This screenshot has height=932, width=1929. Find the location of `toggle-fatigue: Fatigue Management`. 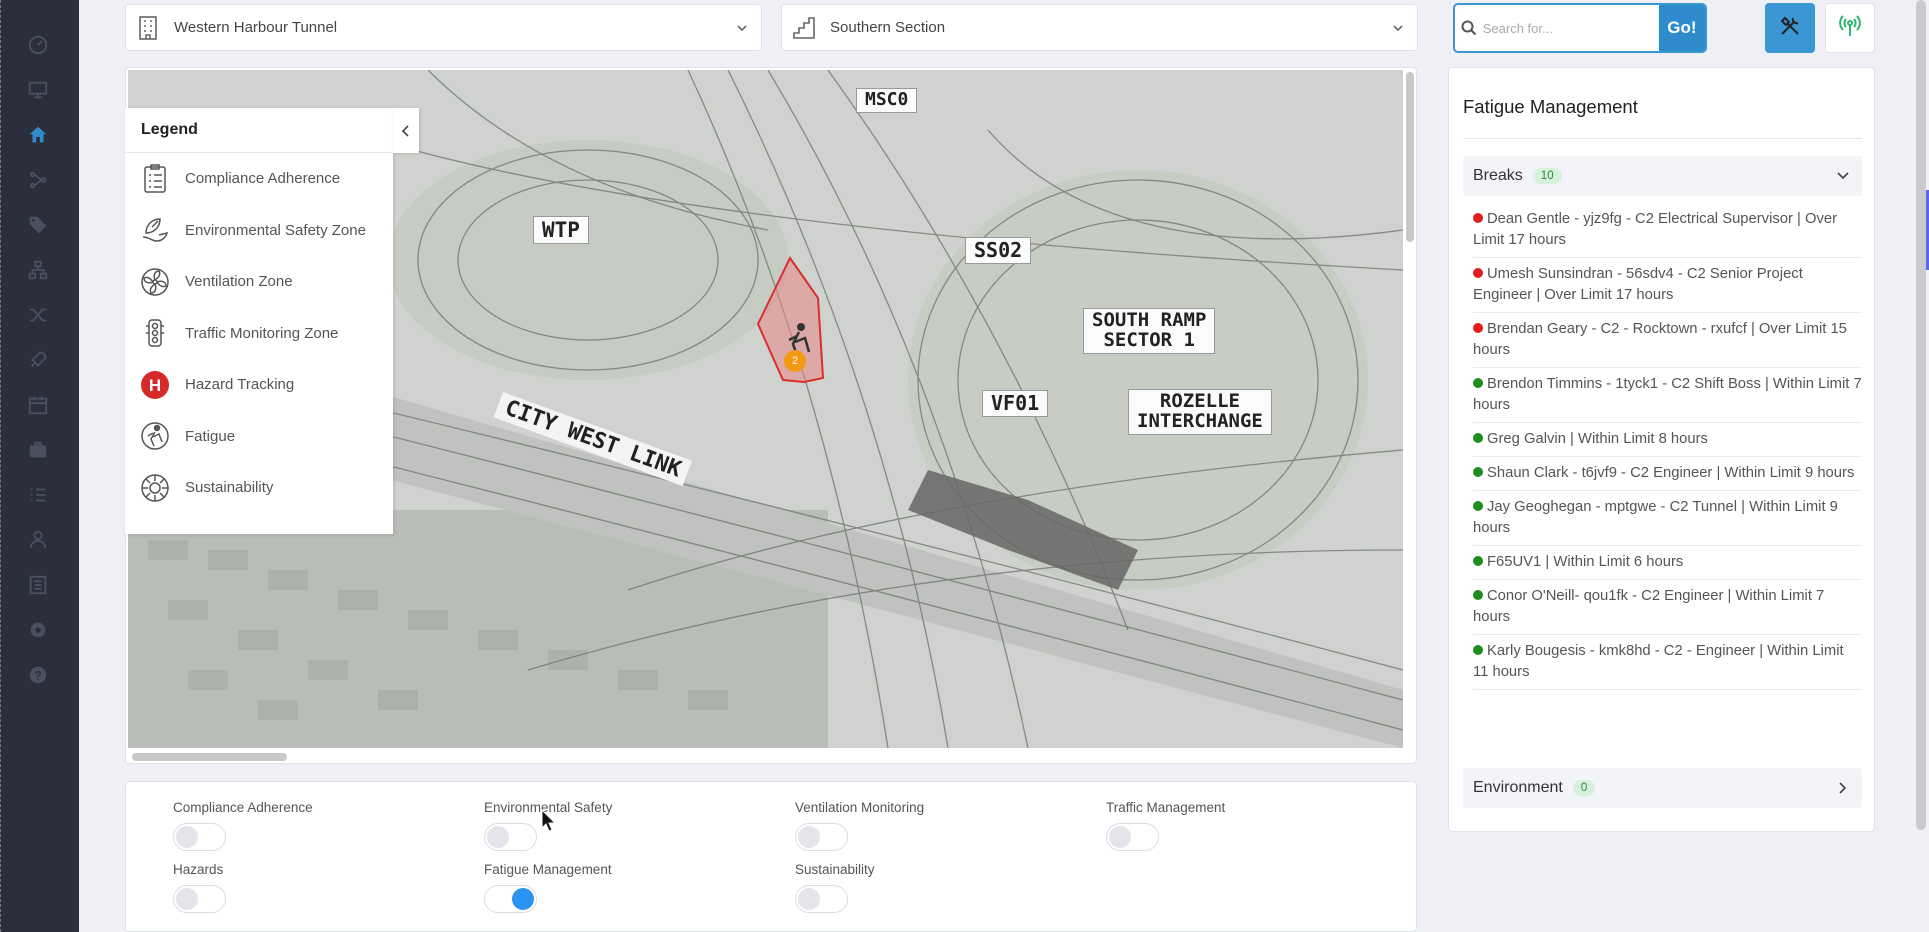

toggle-fatigue: Fatigue Management is located at coordinates (548, 887).